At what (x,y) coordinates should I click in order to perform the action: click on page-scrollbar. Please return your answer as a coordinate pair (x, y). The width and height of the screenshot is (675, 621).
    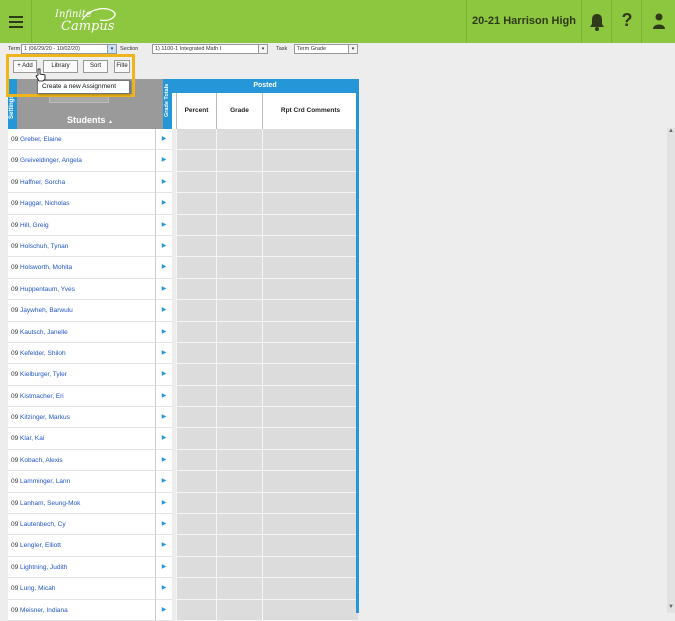
    Looking at the image, I should click on (671, 370).